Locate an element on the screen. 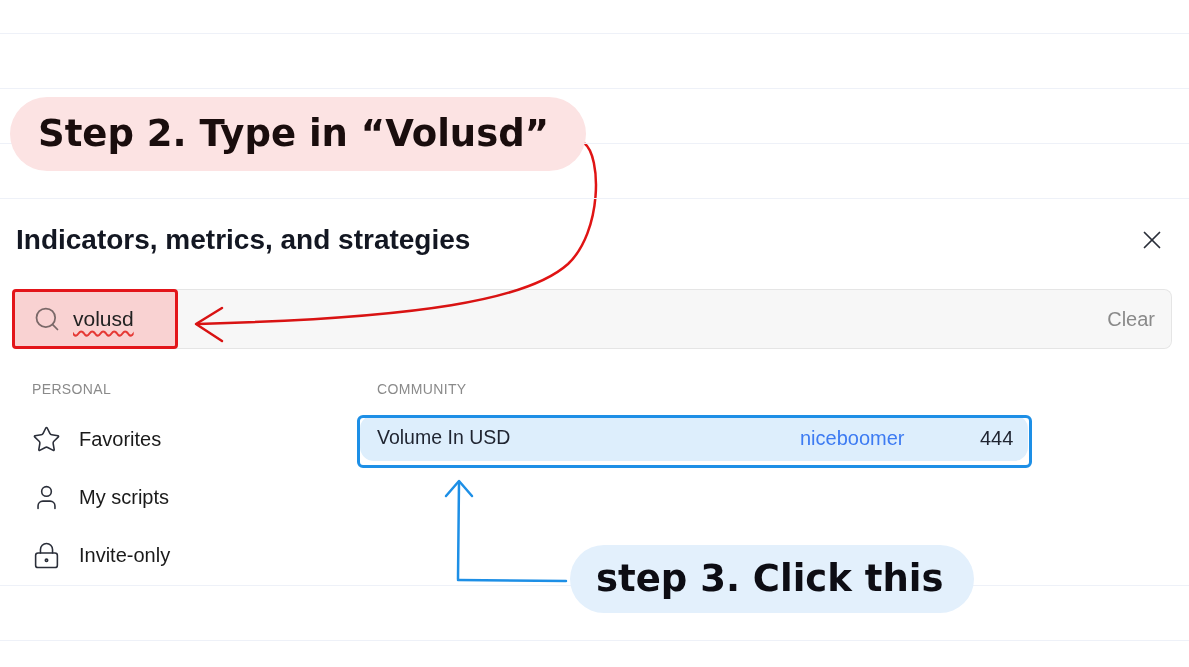 The width and height of the screenshot is (1189, 667). section-heading: COMMUNITY is located at coordinates (422, 389).